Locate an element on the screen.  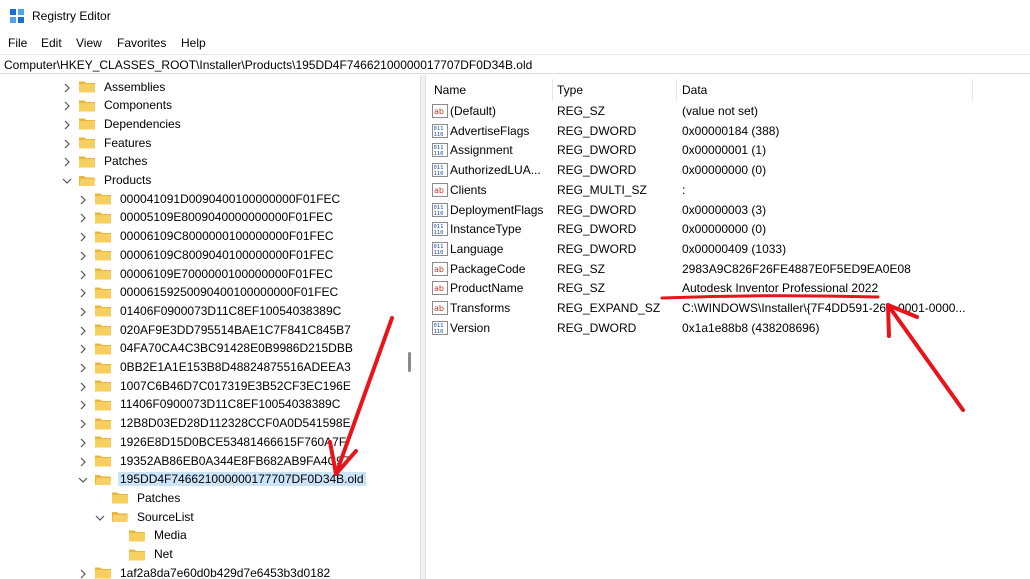
tree-node: 000041091D0090400100000000F01FEC is located at coordinates (210, 198).